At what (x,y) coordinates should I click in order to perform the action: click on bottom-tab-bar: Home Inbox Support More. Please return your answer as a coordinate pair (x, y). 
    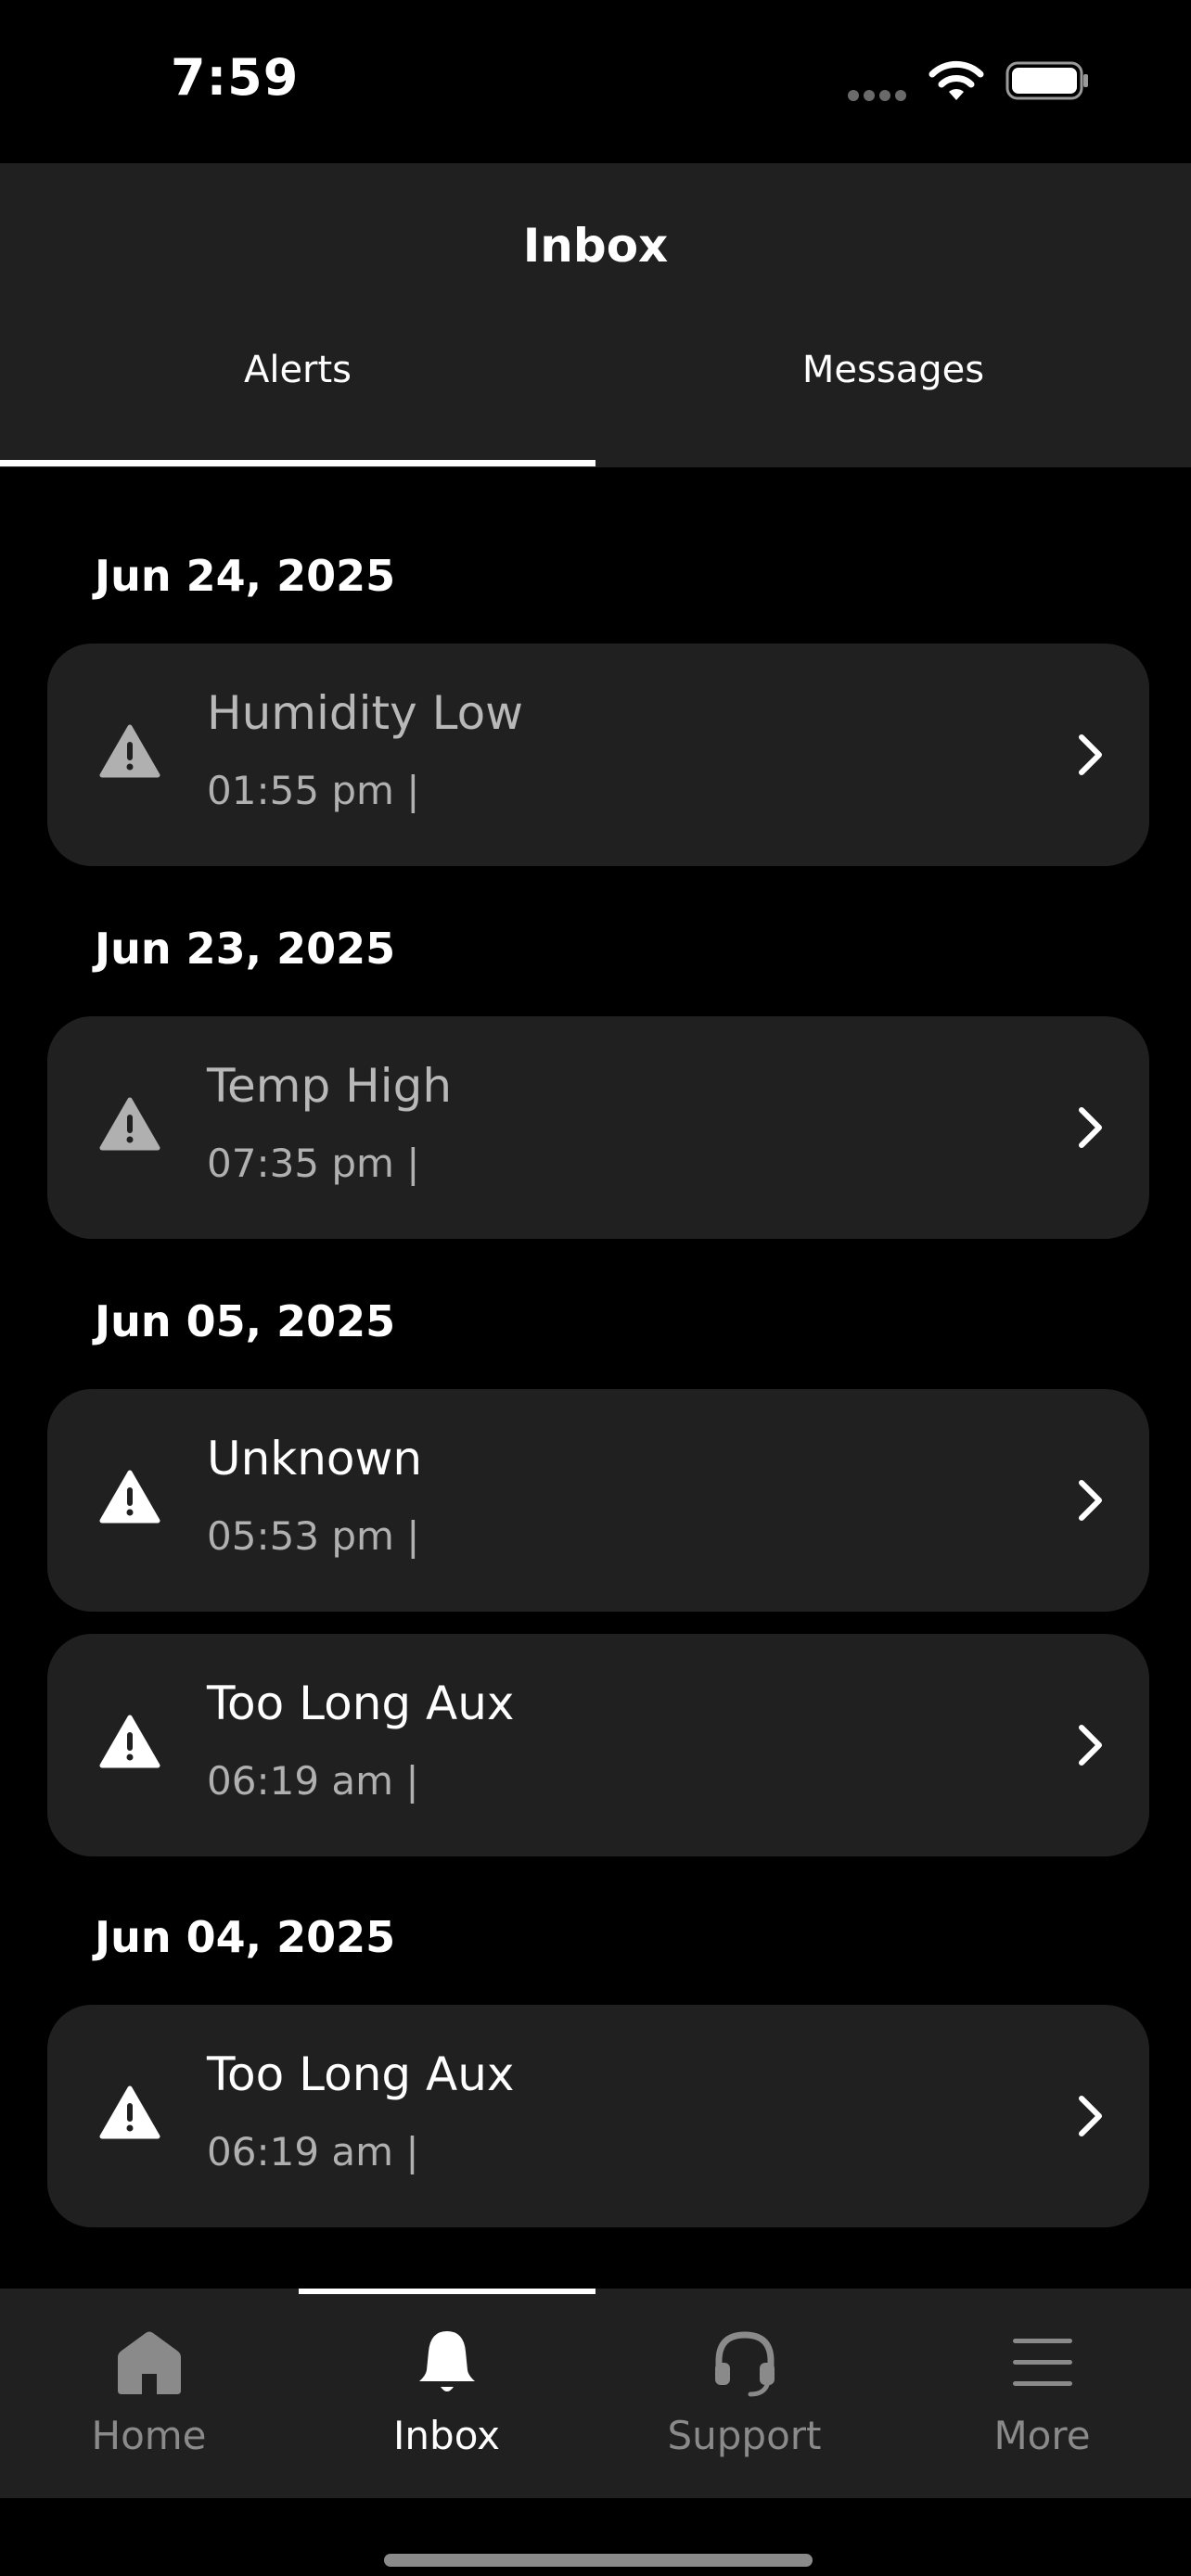
    Looking at the image, I should click on (595, 2393).